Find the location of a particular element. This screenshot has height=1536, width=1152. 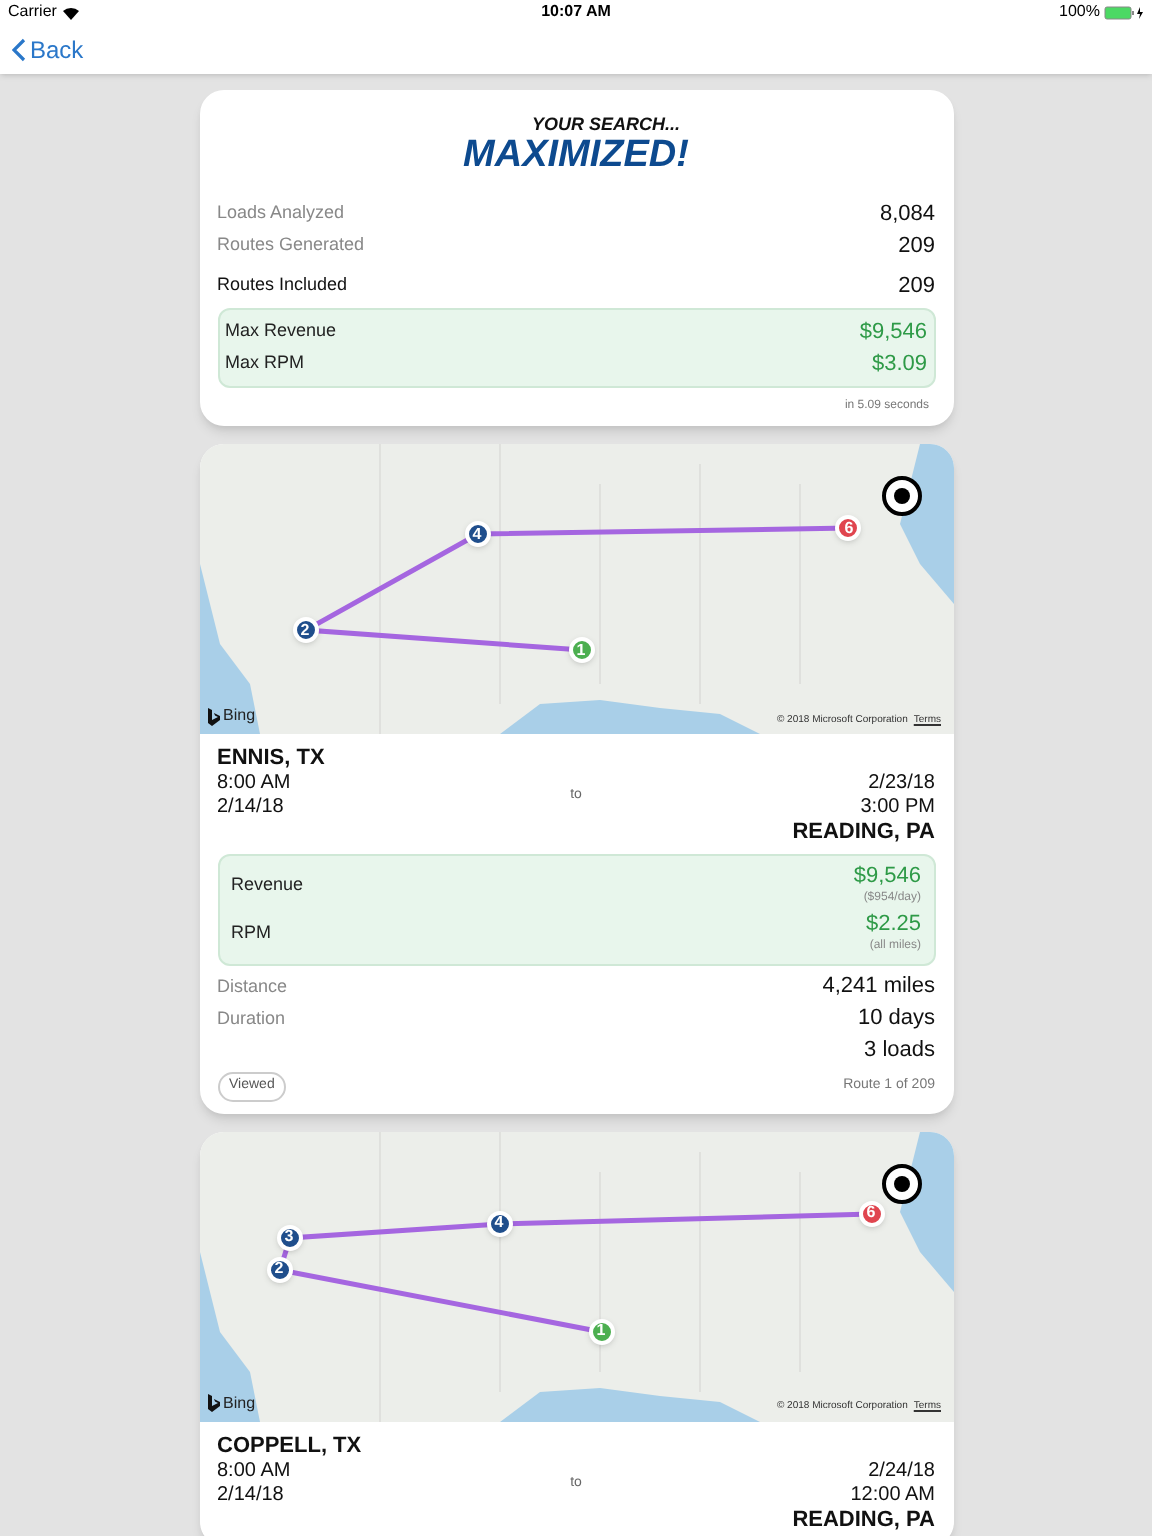

destination-time: 12:00 AM is located at coordinates (892, 1495).